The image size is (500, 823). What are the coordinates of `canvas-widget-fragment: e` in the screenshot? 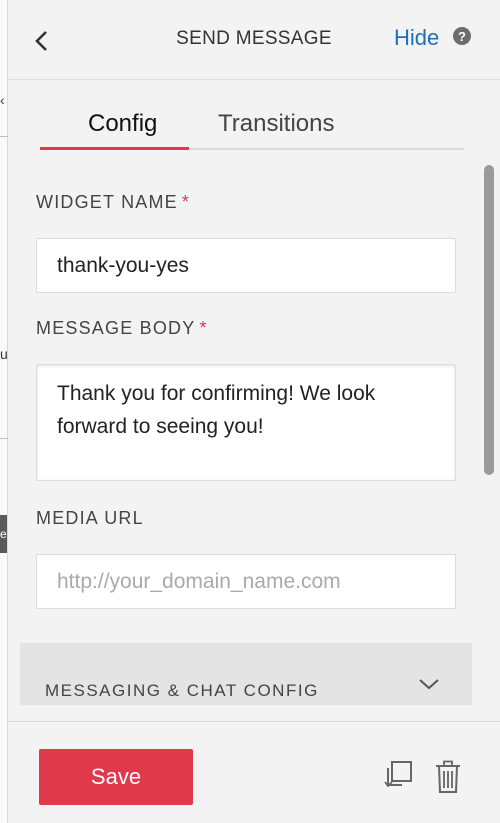 It's located at (3, 534).